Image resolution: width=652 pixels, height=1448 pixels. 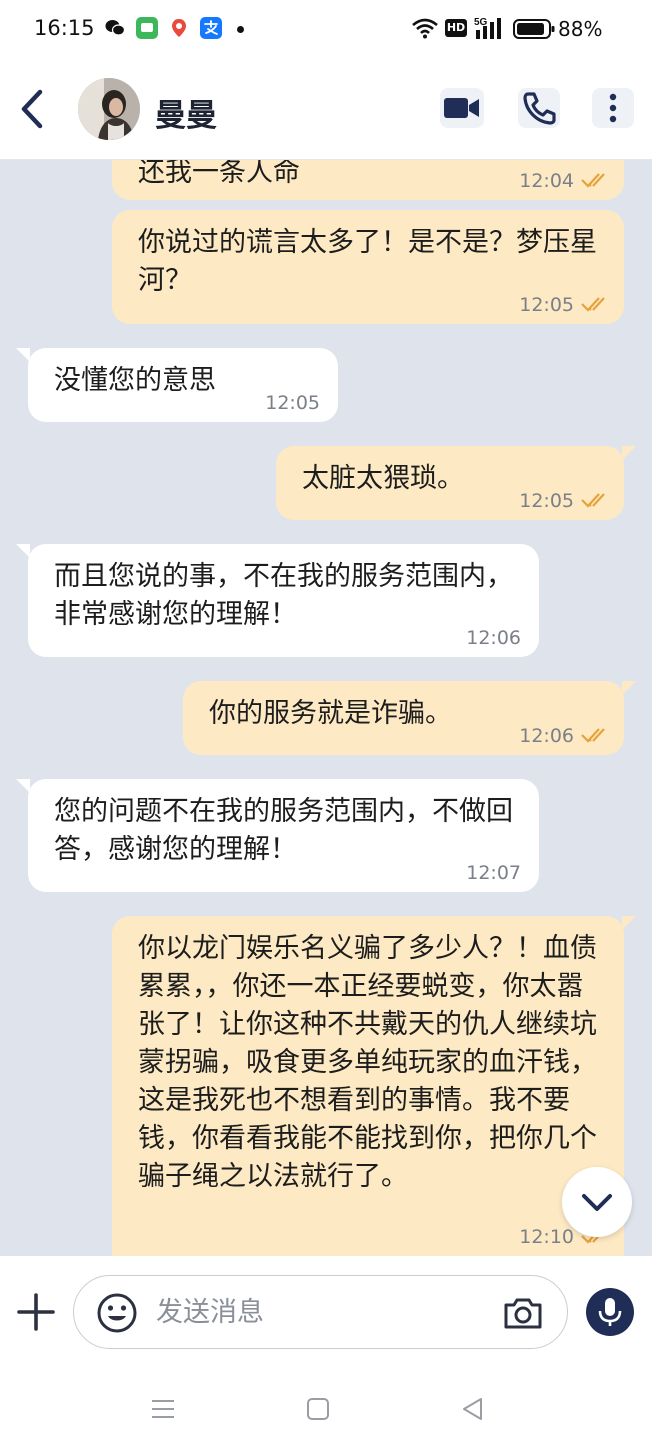 I want to click on message-bubble-outgoing: 你说过的谎言太多了！是不是？梦压星河？ 12:05, so click(x=368, y=267).